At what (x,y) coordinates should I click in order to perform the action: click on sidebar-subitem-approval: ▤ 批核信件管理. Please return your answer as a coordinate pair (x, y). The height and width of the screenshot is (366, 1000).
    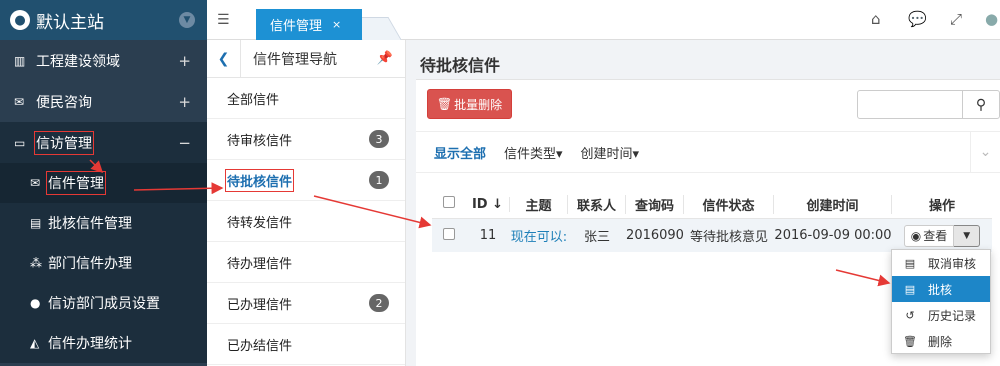
    Looking at the image, I should click on (103, 223).